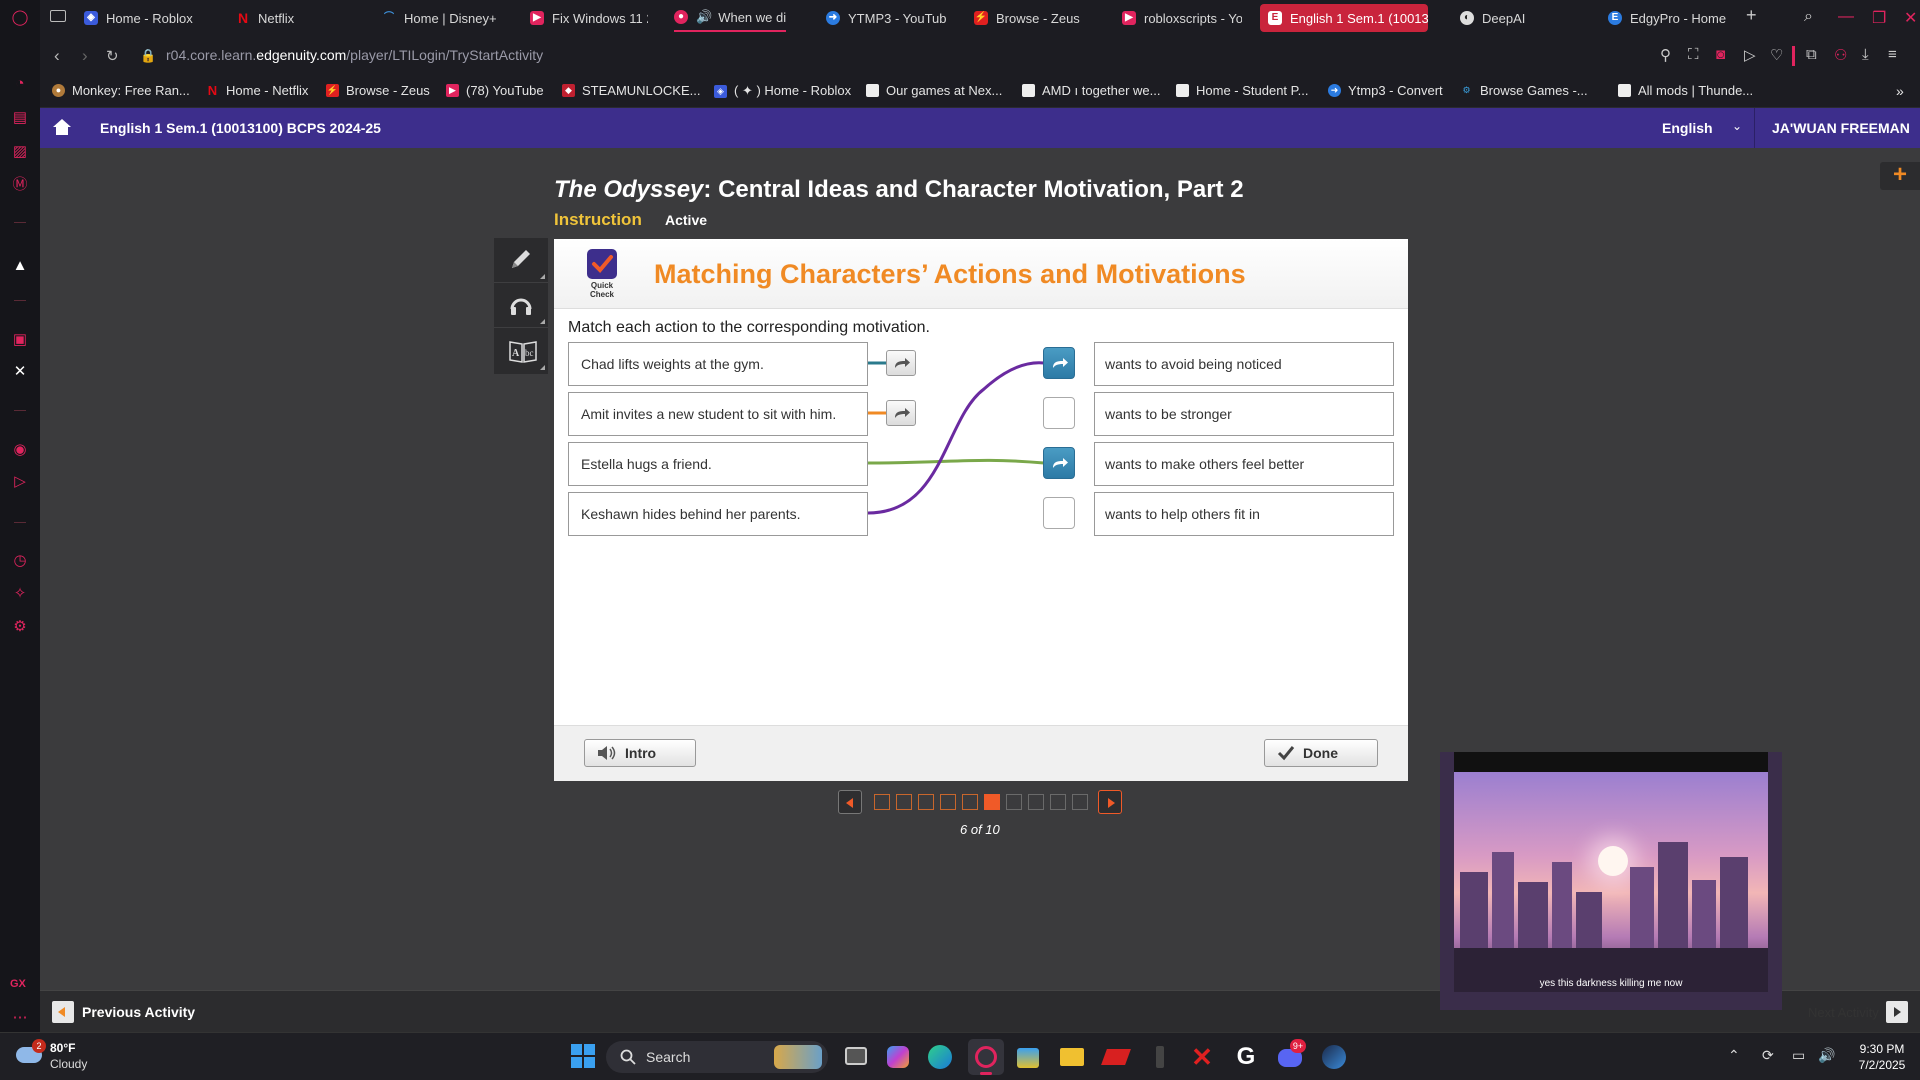 The height and width of the screenshot is (1080, 1920). What do you see at coordinates (62, 127) in the screenshot?
I see `home-icon` at bounding box center [62, 127].